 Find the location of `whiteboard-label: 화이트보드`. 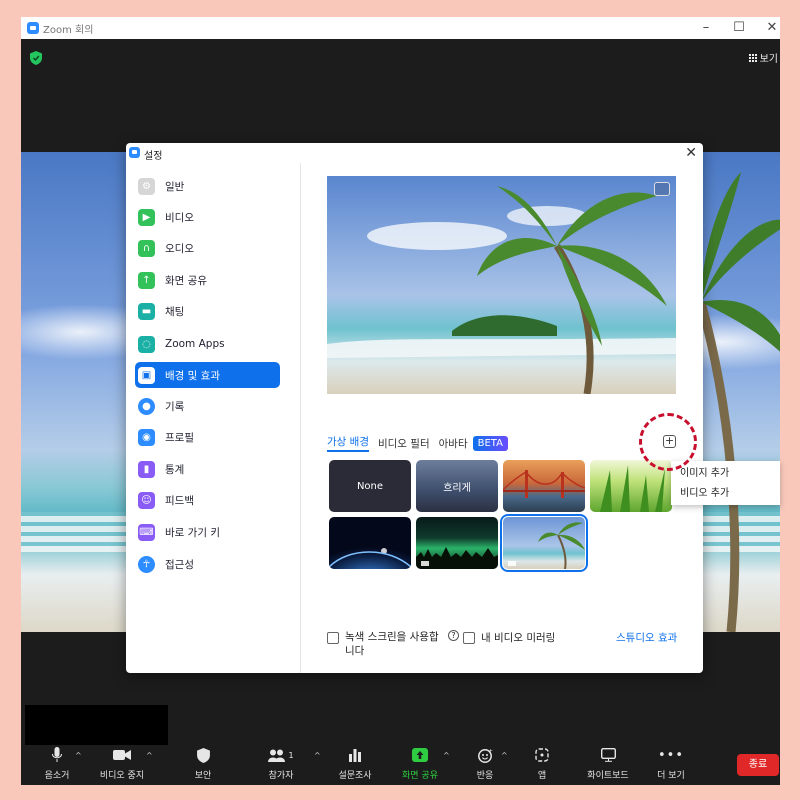

whiteboard-label: 화이트보드 is located at coordinates (608, 776).